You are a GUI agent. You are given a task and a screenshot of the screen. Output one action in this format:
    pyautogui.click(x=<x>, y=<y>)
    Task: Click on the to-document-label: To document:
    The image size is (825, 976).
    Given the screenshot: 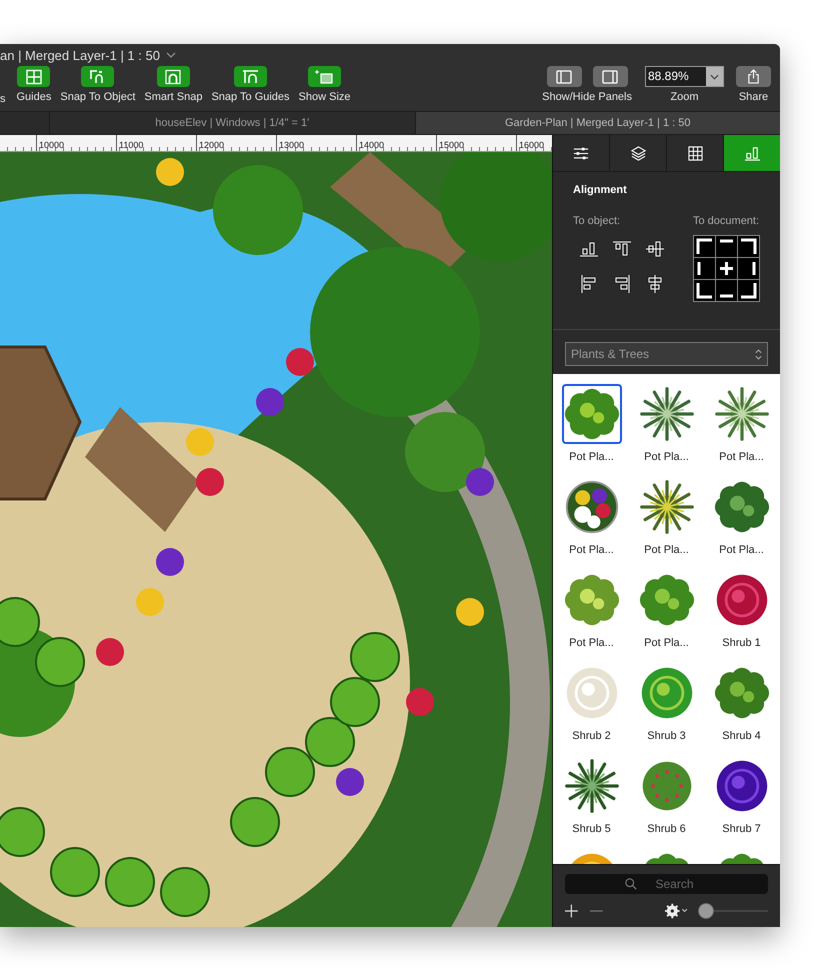 What is the action you would take?
    pyautogui.click(x=726, y=221)
    